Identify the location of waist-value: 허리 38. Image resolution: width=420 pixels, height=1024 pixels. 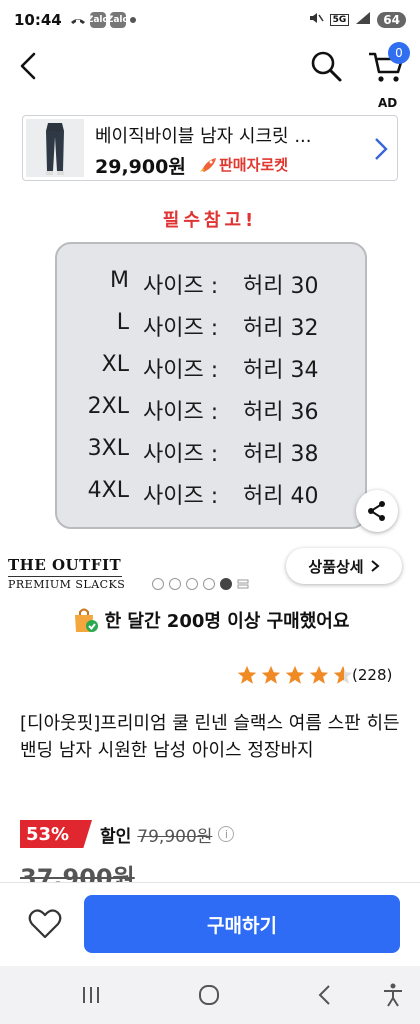
(281, 454).